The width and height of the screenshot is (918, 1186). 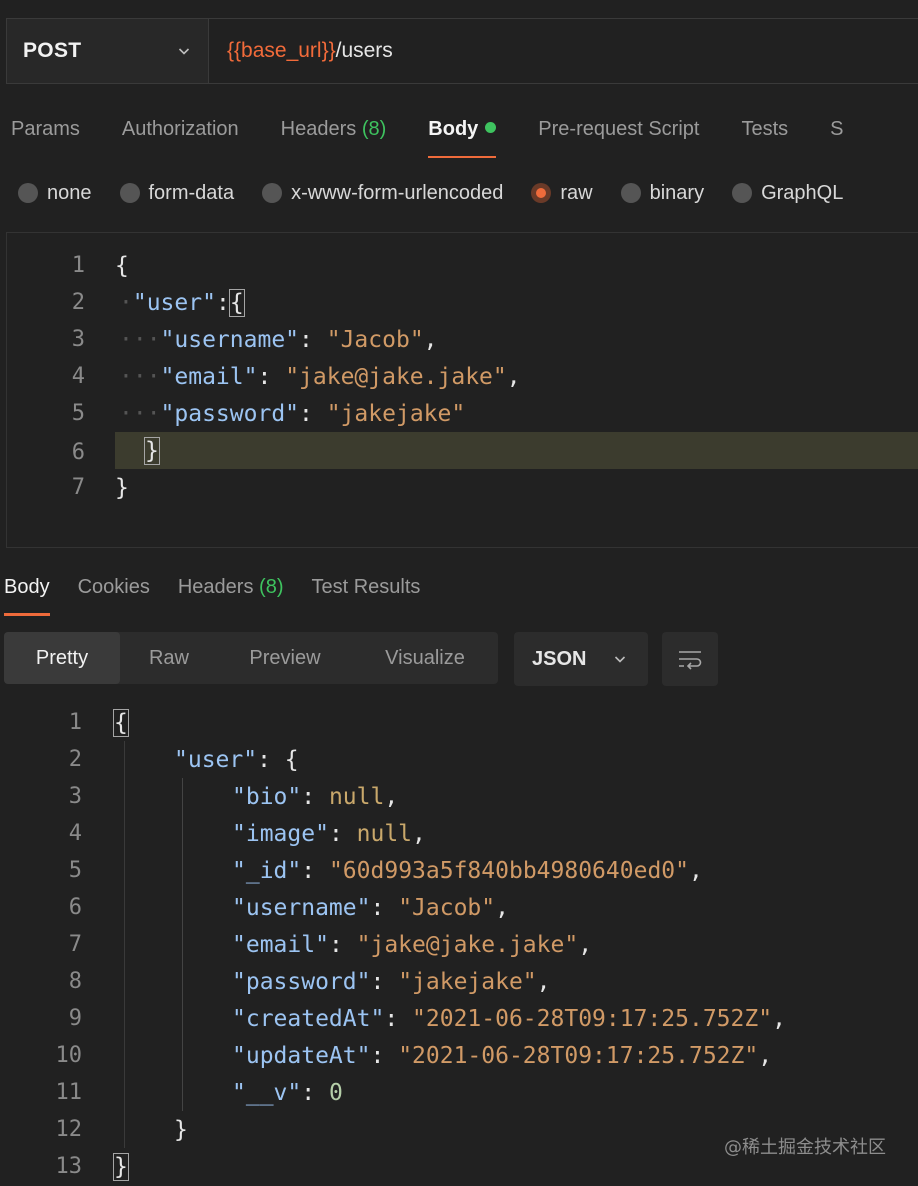 I want to click on tab-authorization: Authorization, so click(x=180, y=120).